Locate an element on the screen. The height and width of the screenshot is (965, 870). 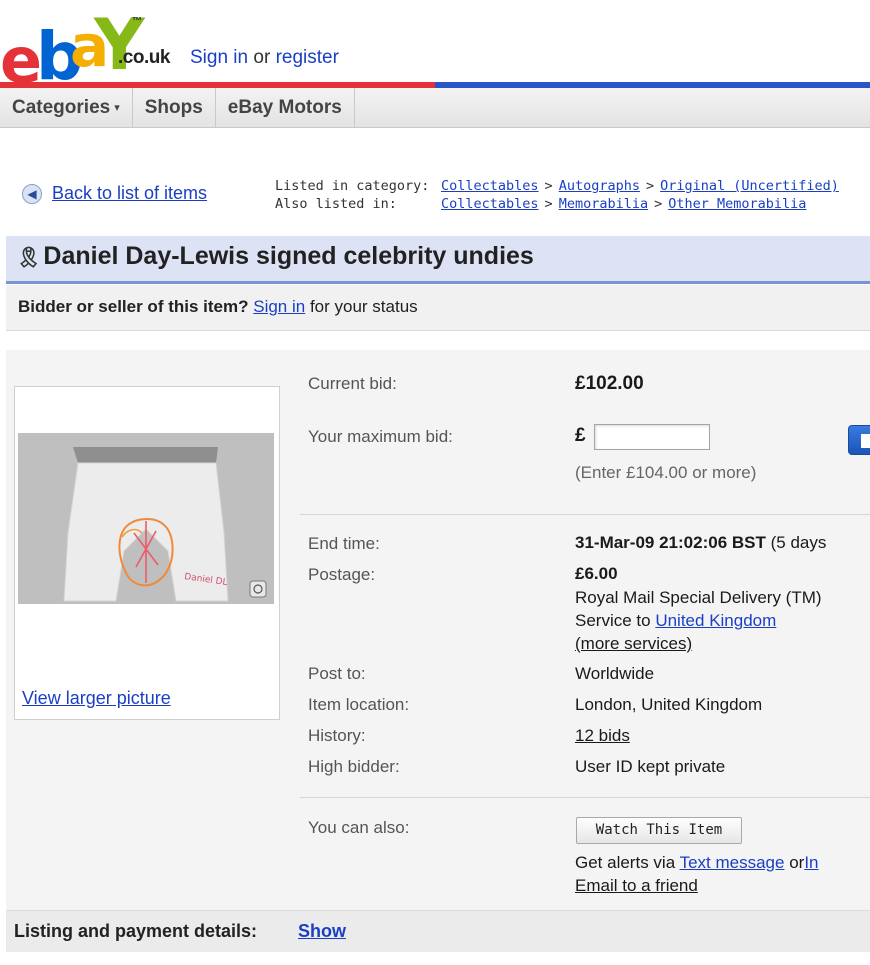
back-arrow-icon: ◀ is located at coordinates (32, 193).